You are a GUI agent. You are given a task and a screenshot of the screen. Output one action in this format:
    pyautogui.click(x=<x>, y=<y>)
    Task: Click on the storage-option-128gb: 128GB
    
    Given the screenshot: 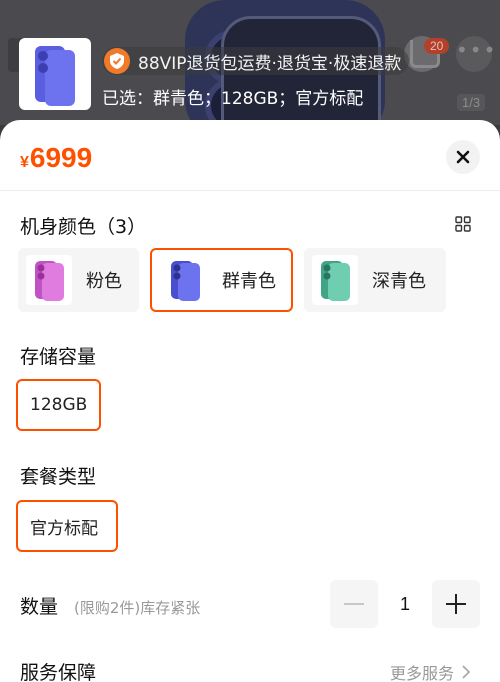 What is the action you would take?
    pyautogui.click(x=58, y=405)
    